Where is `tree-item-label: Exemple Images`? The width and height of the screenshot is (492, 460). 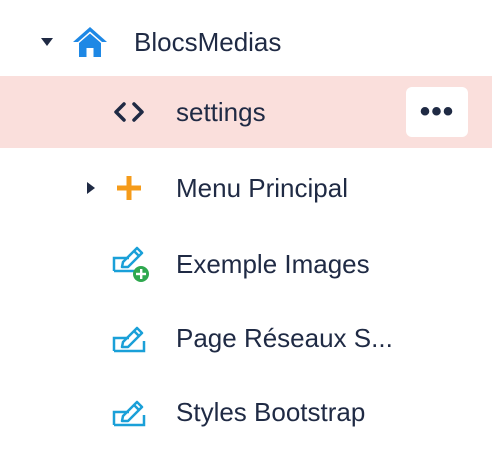 tree-item-label: Exemple Images is located at coordinates (273, 264).